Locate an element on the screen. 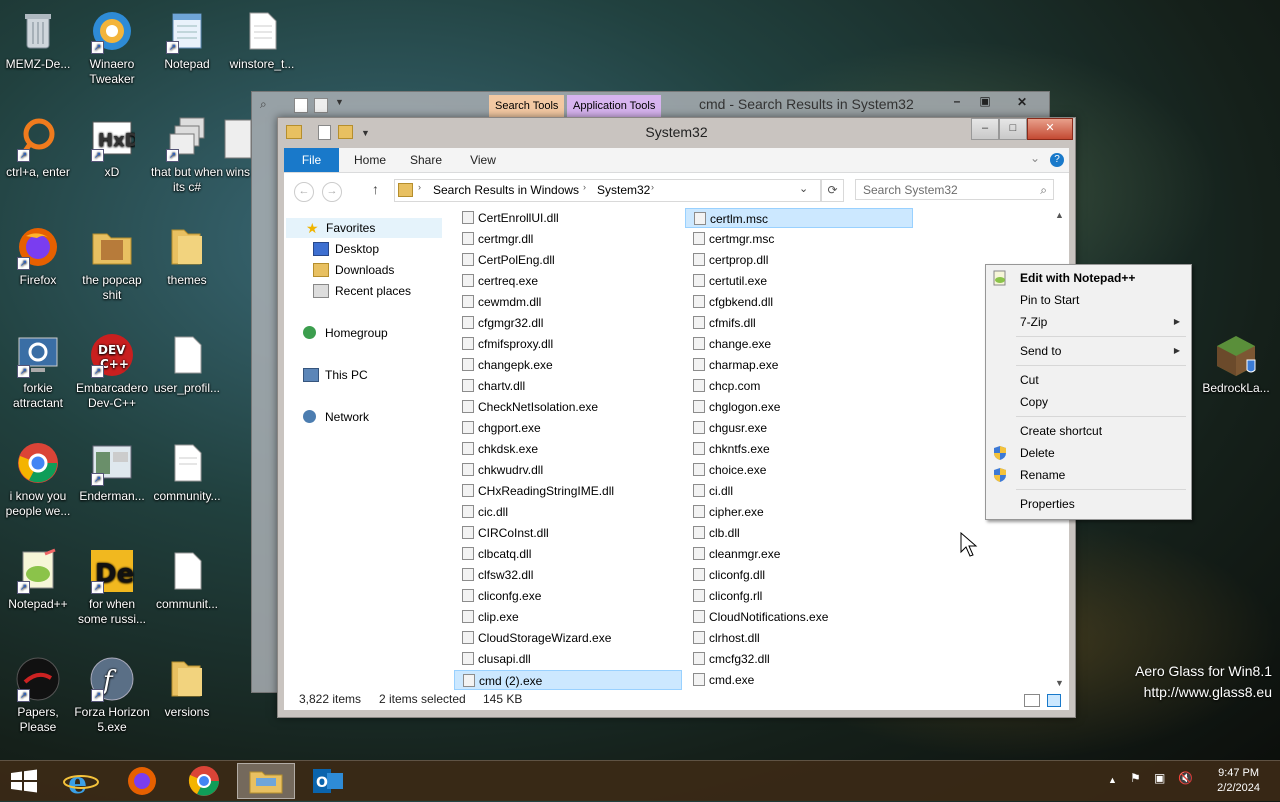  file-item: chkntfs.exe is located at coordinates (799, 449).